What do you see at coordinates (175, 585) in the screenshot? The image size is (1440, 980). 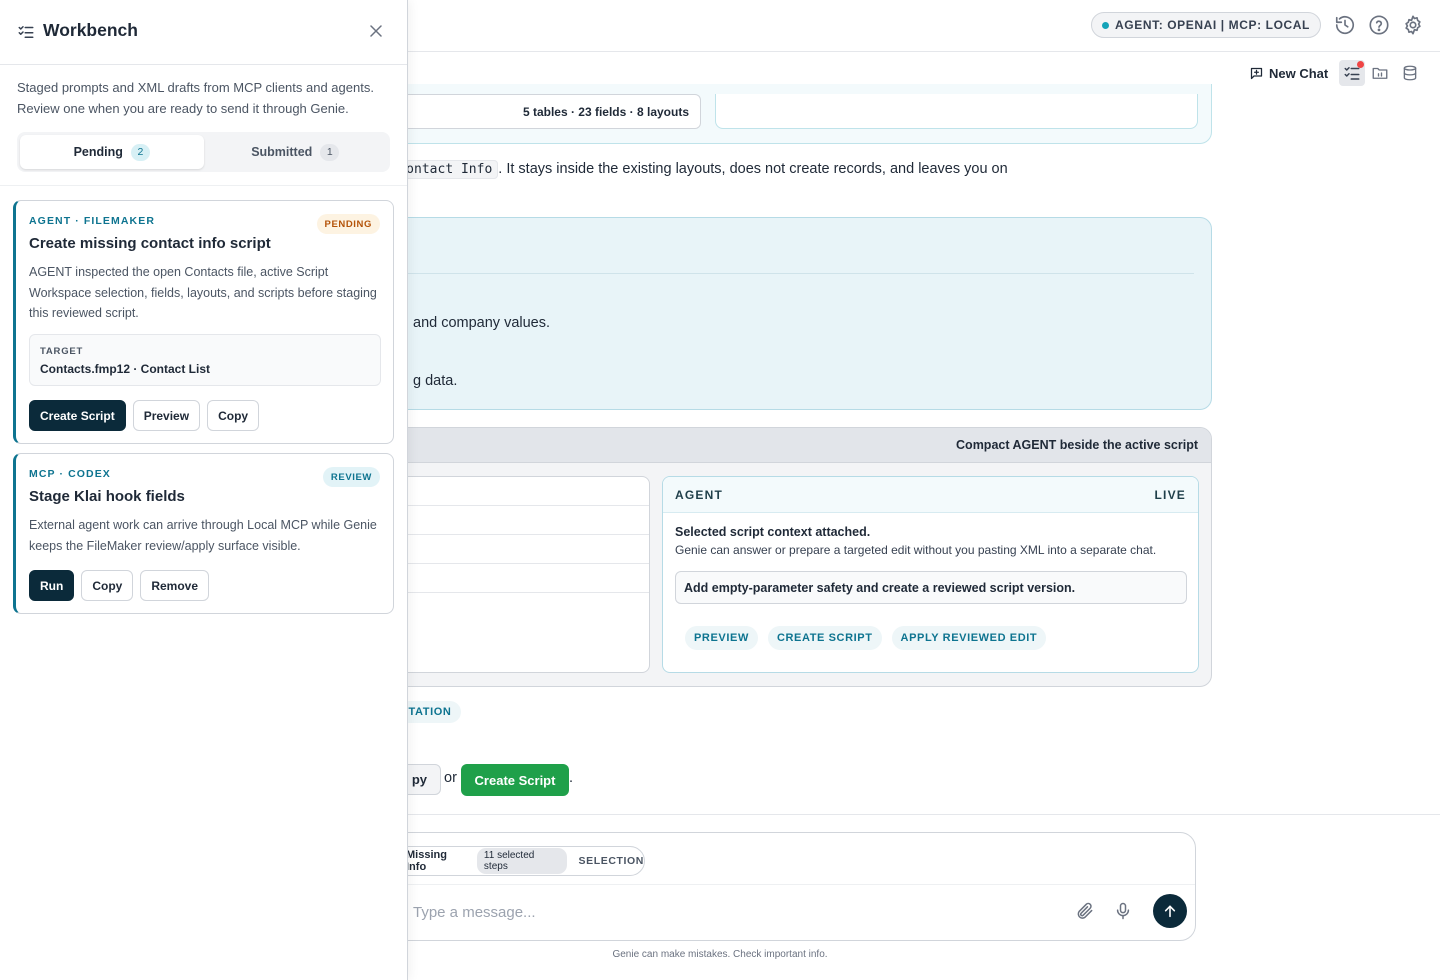 I see `remove-button: Remove` at bounding box center [175, 585].